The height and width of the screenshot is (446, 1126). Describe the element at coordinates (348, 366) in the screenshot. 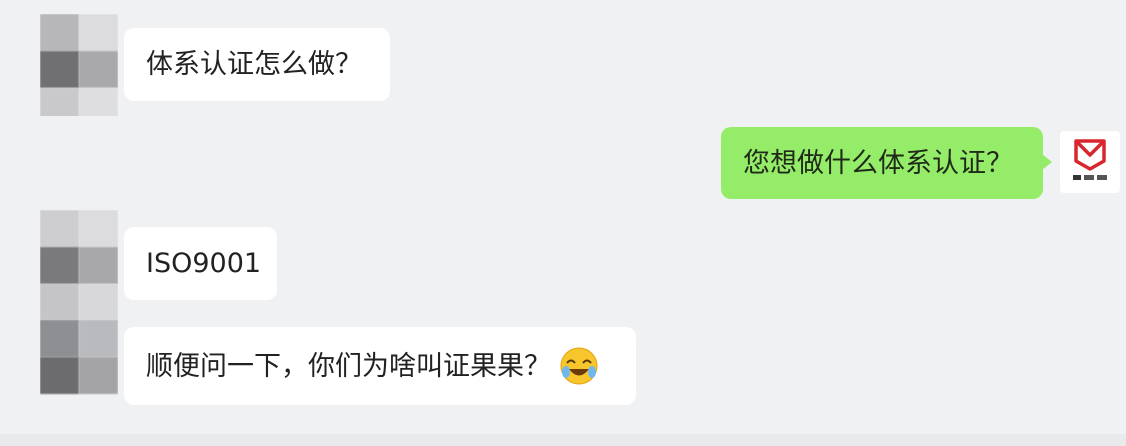

I see `message-text: 顺便问一下，你们为啥叫证果果？` at that location.